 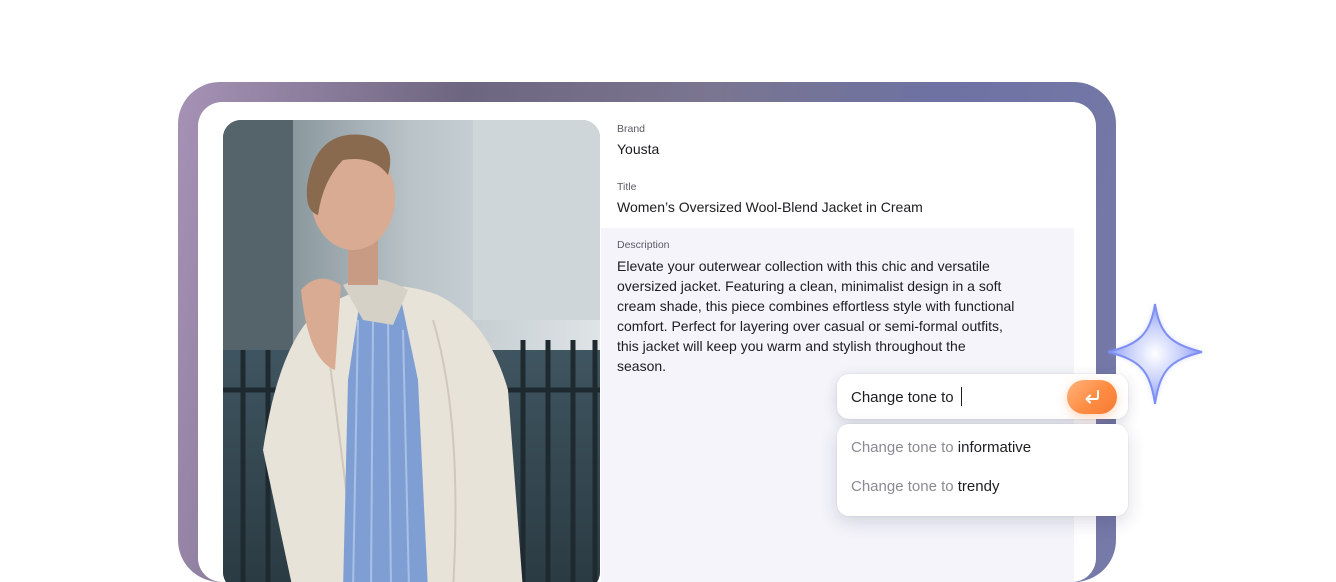 I want to click on ai-command-box, so click(x=982, y=396).